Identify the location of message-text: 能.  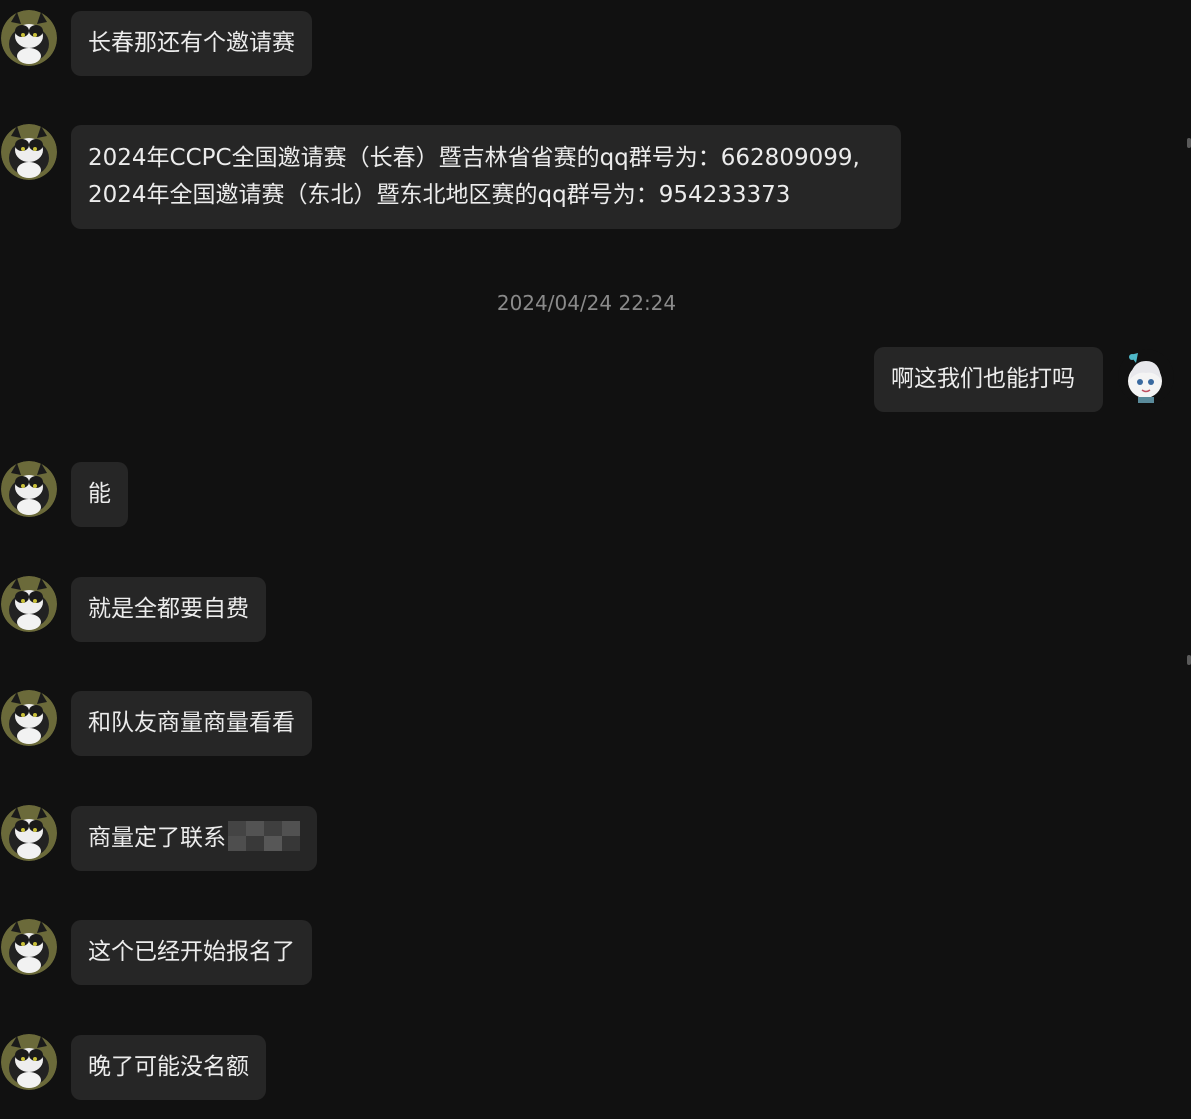
(99, 494).